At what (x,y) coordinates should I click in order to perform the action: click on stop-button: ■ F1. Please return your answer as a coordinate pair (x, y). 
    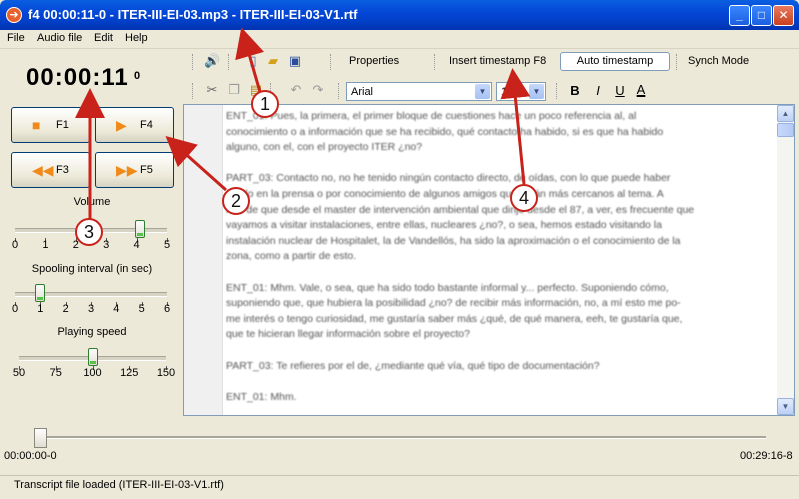
    Looking at the image, I should click on (50, 125).